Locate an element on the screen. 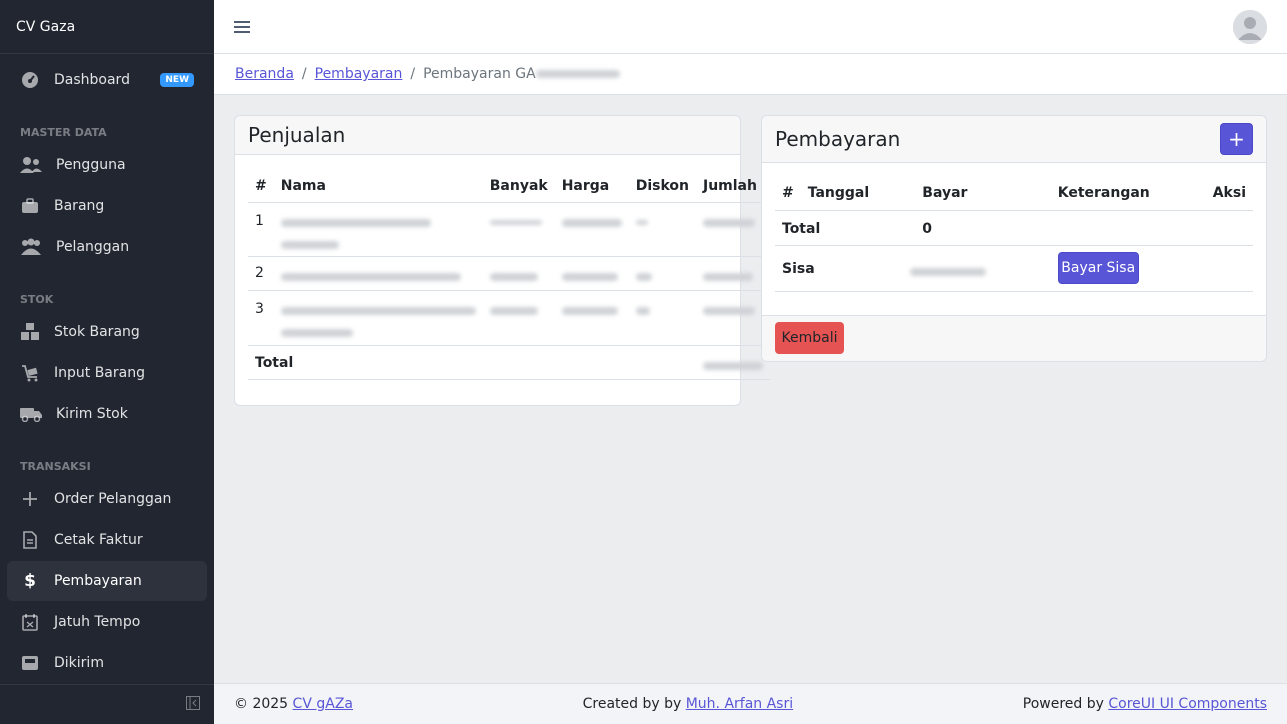 The height and width of the screenshot is (724, 1287). sidebar-item-label: Cetak Faktur is located at coordinates (98, 540).